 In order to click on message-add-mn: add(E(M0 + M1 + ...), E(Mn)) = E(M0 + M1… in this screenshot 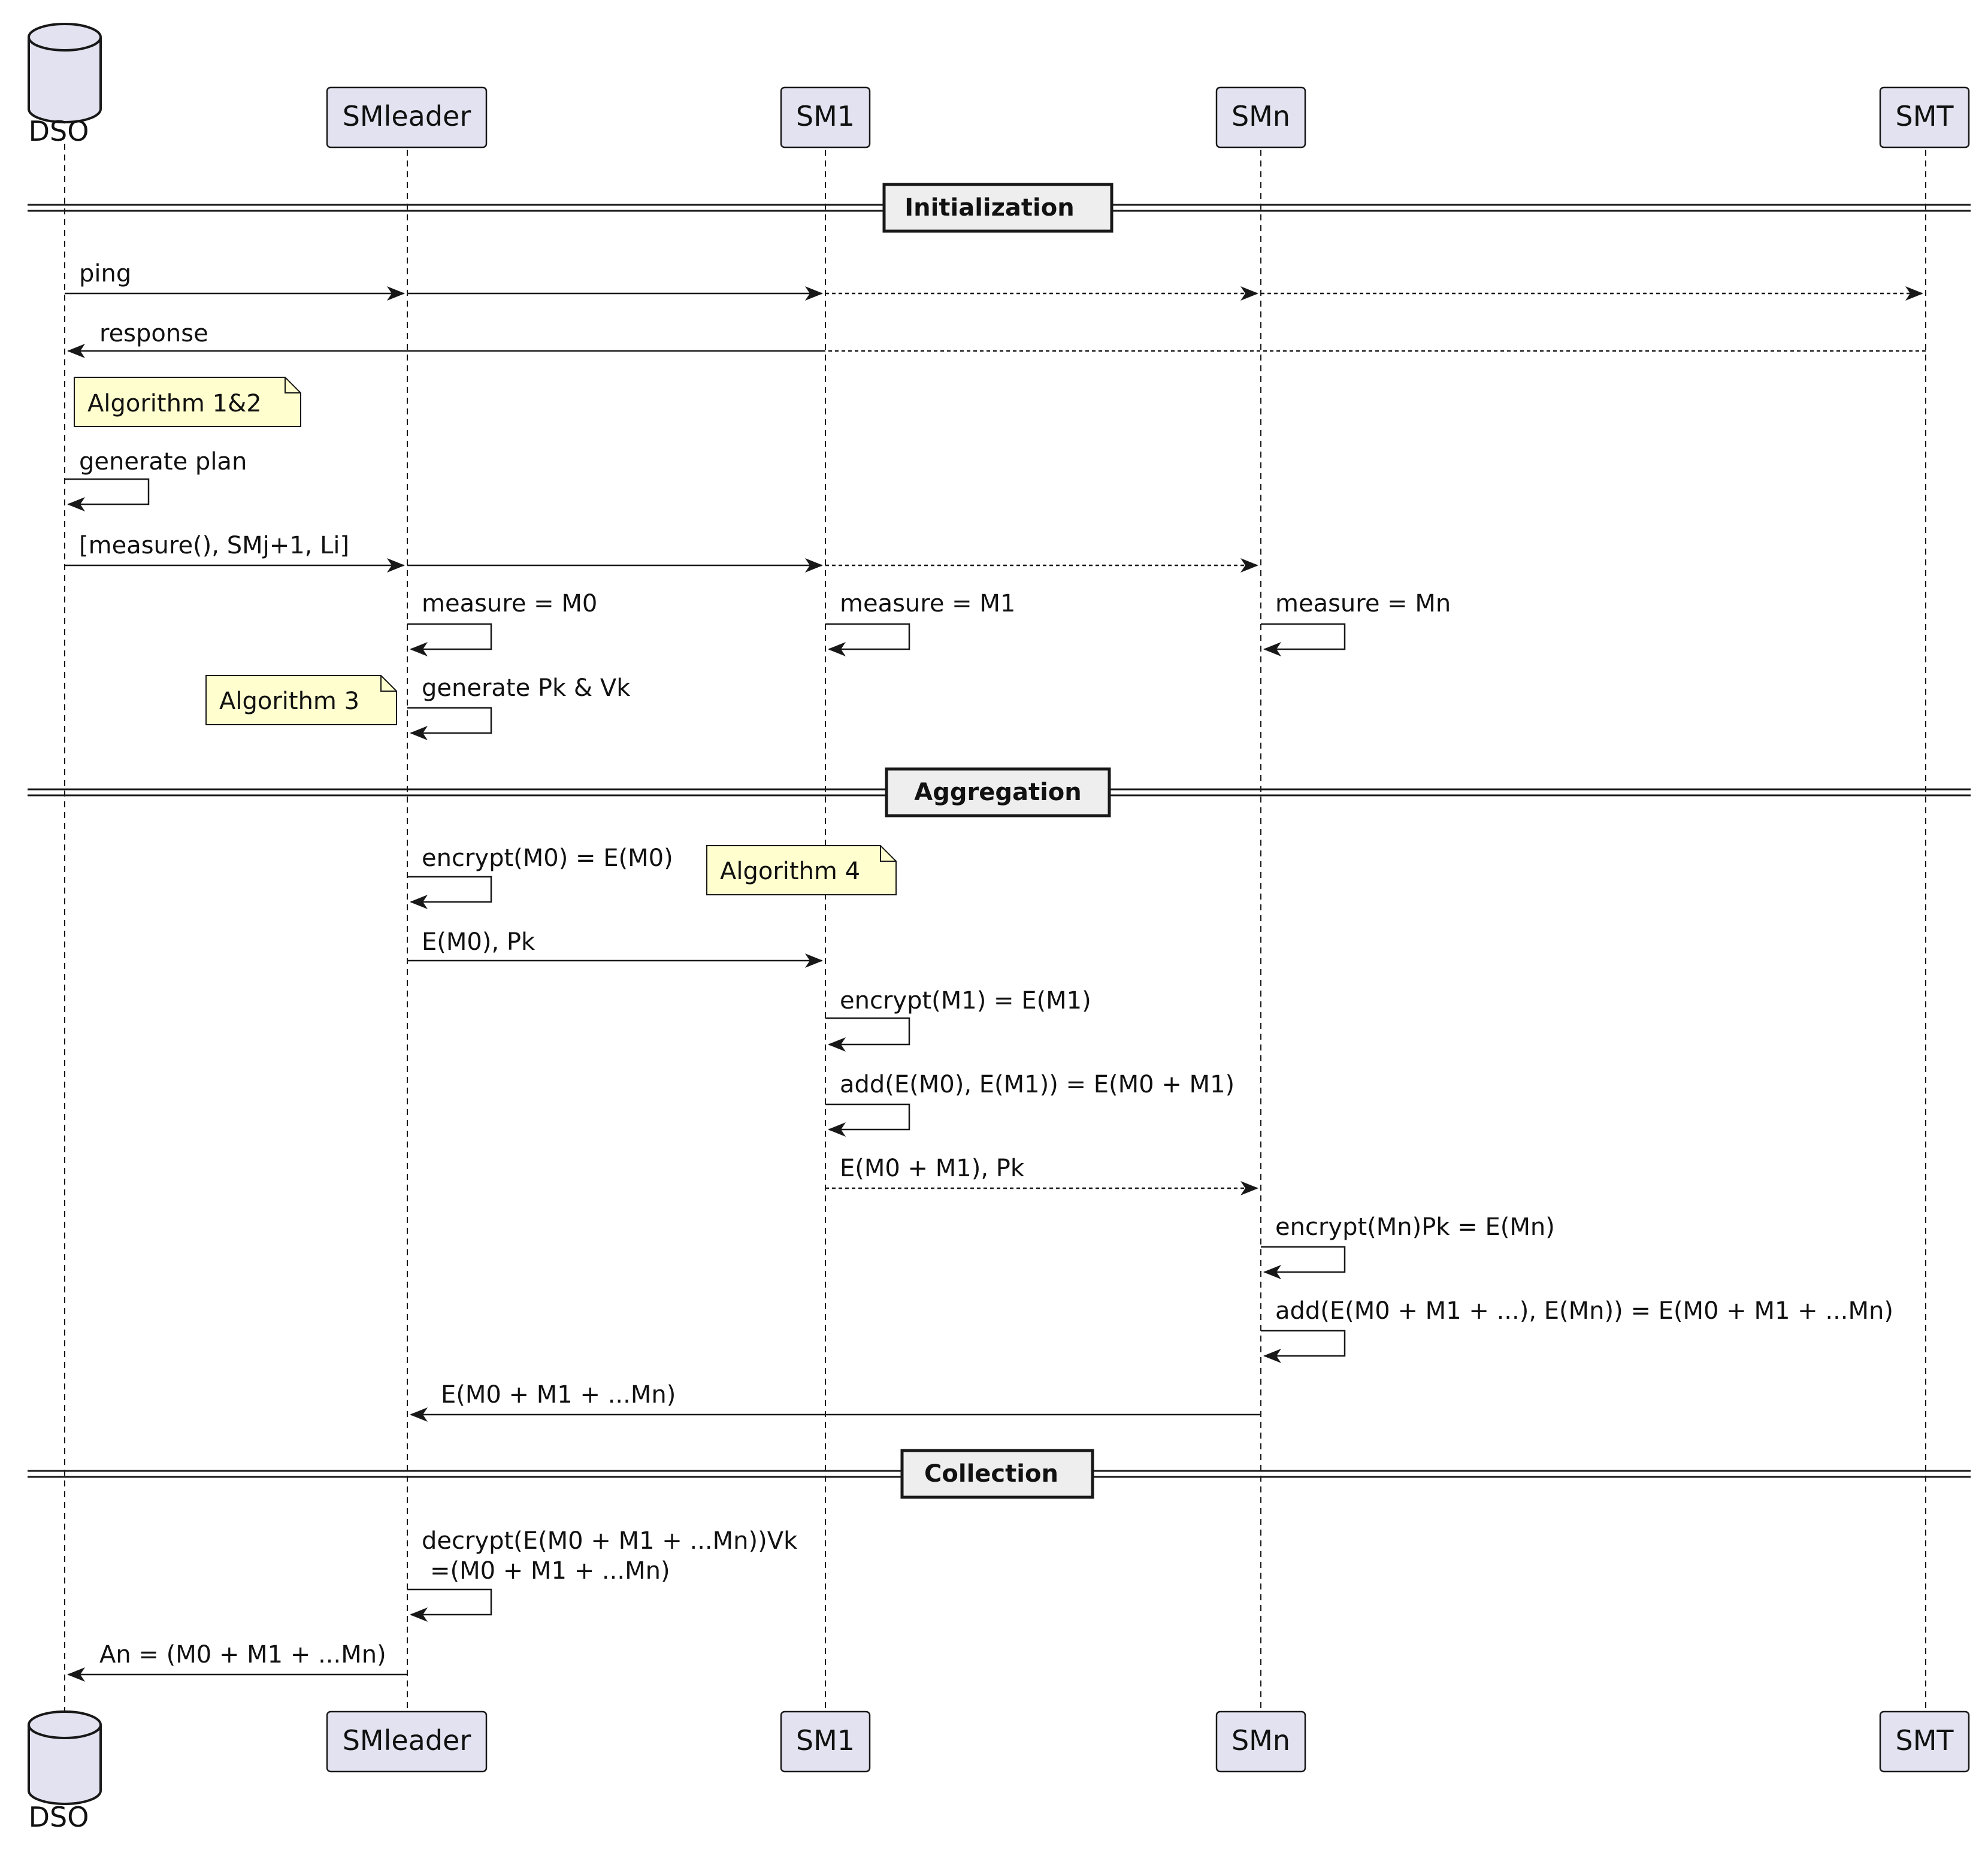, I will do `click(1577, 1330)`.